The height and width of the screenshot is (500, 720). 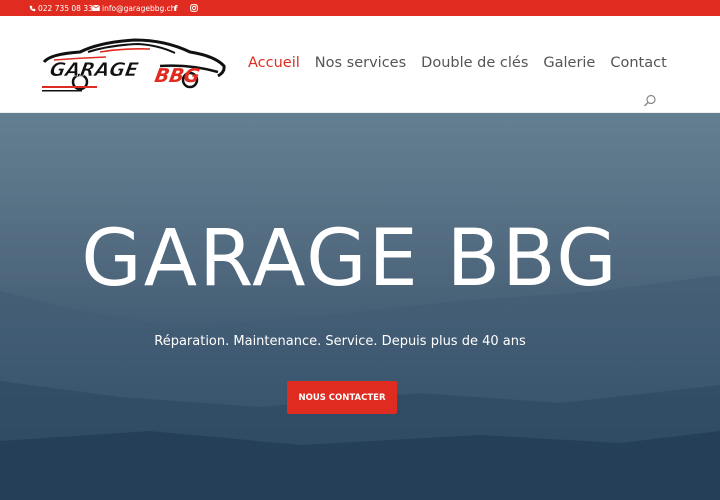 I want to click on hero-title: GARAGE BBG, so click(x=350, y=259).